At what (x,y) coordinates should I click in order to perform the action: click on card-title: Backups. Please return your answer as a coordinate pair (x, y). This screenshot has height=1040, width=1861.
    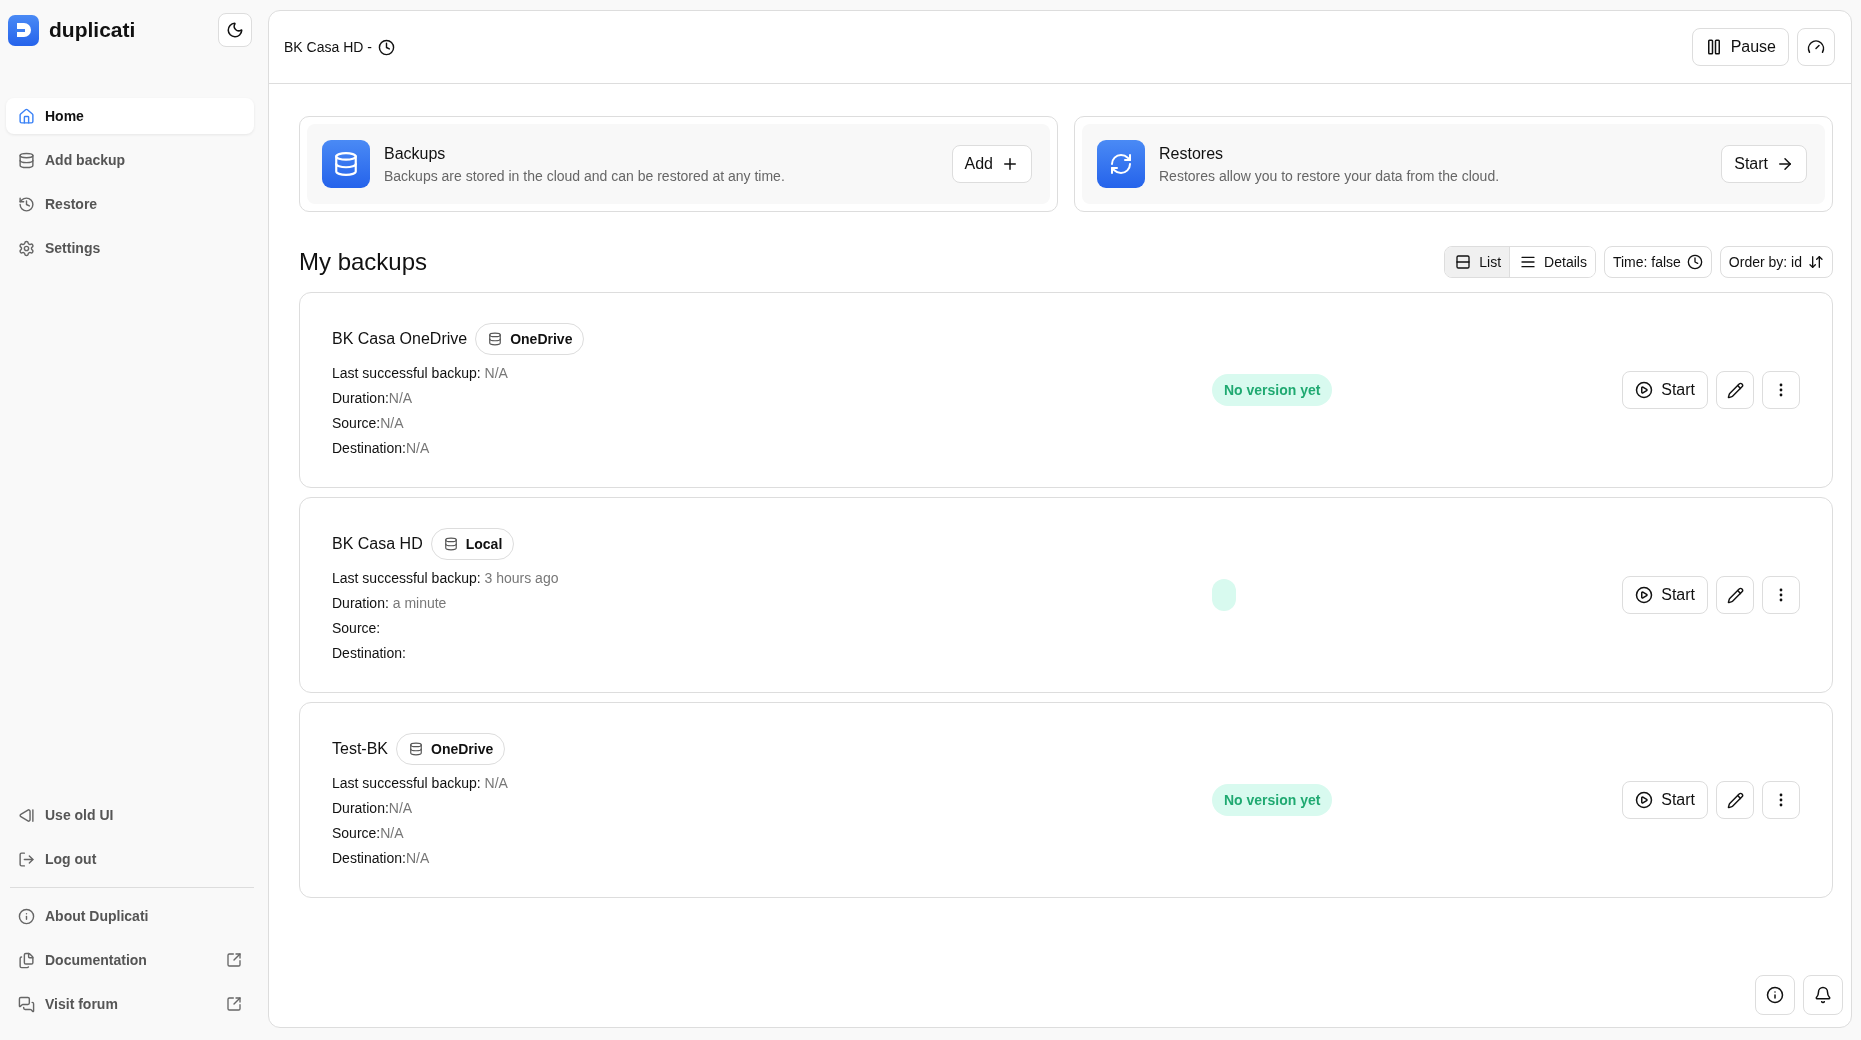
    Looking at the image, I should click on (415, 153).